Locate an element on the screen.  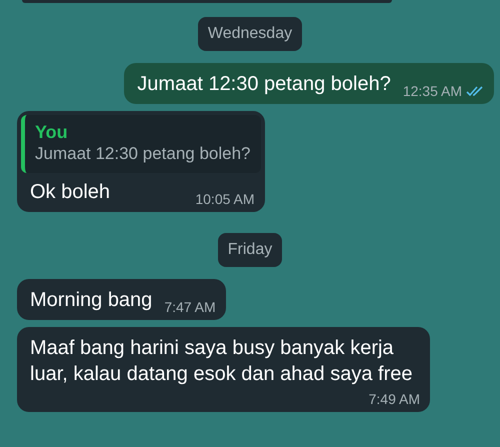
date-label: Friday is located at coordinates (250, 250).